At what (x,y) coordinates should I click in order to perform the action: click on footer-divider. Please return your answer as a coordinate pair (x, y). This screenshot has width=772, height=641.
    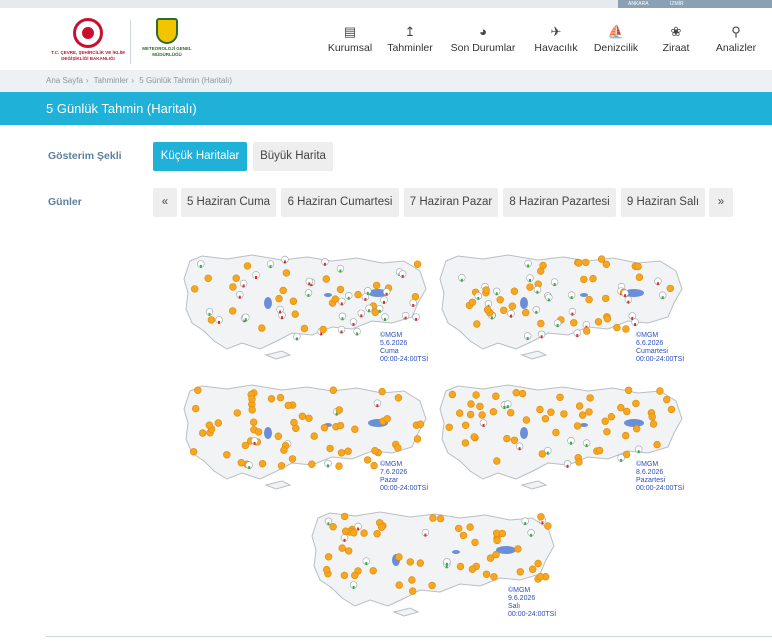
    Looking at the image, I should click on (409, 636).